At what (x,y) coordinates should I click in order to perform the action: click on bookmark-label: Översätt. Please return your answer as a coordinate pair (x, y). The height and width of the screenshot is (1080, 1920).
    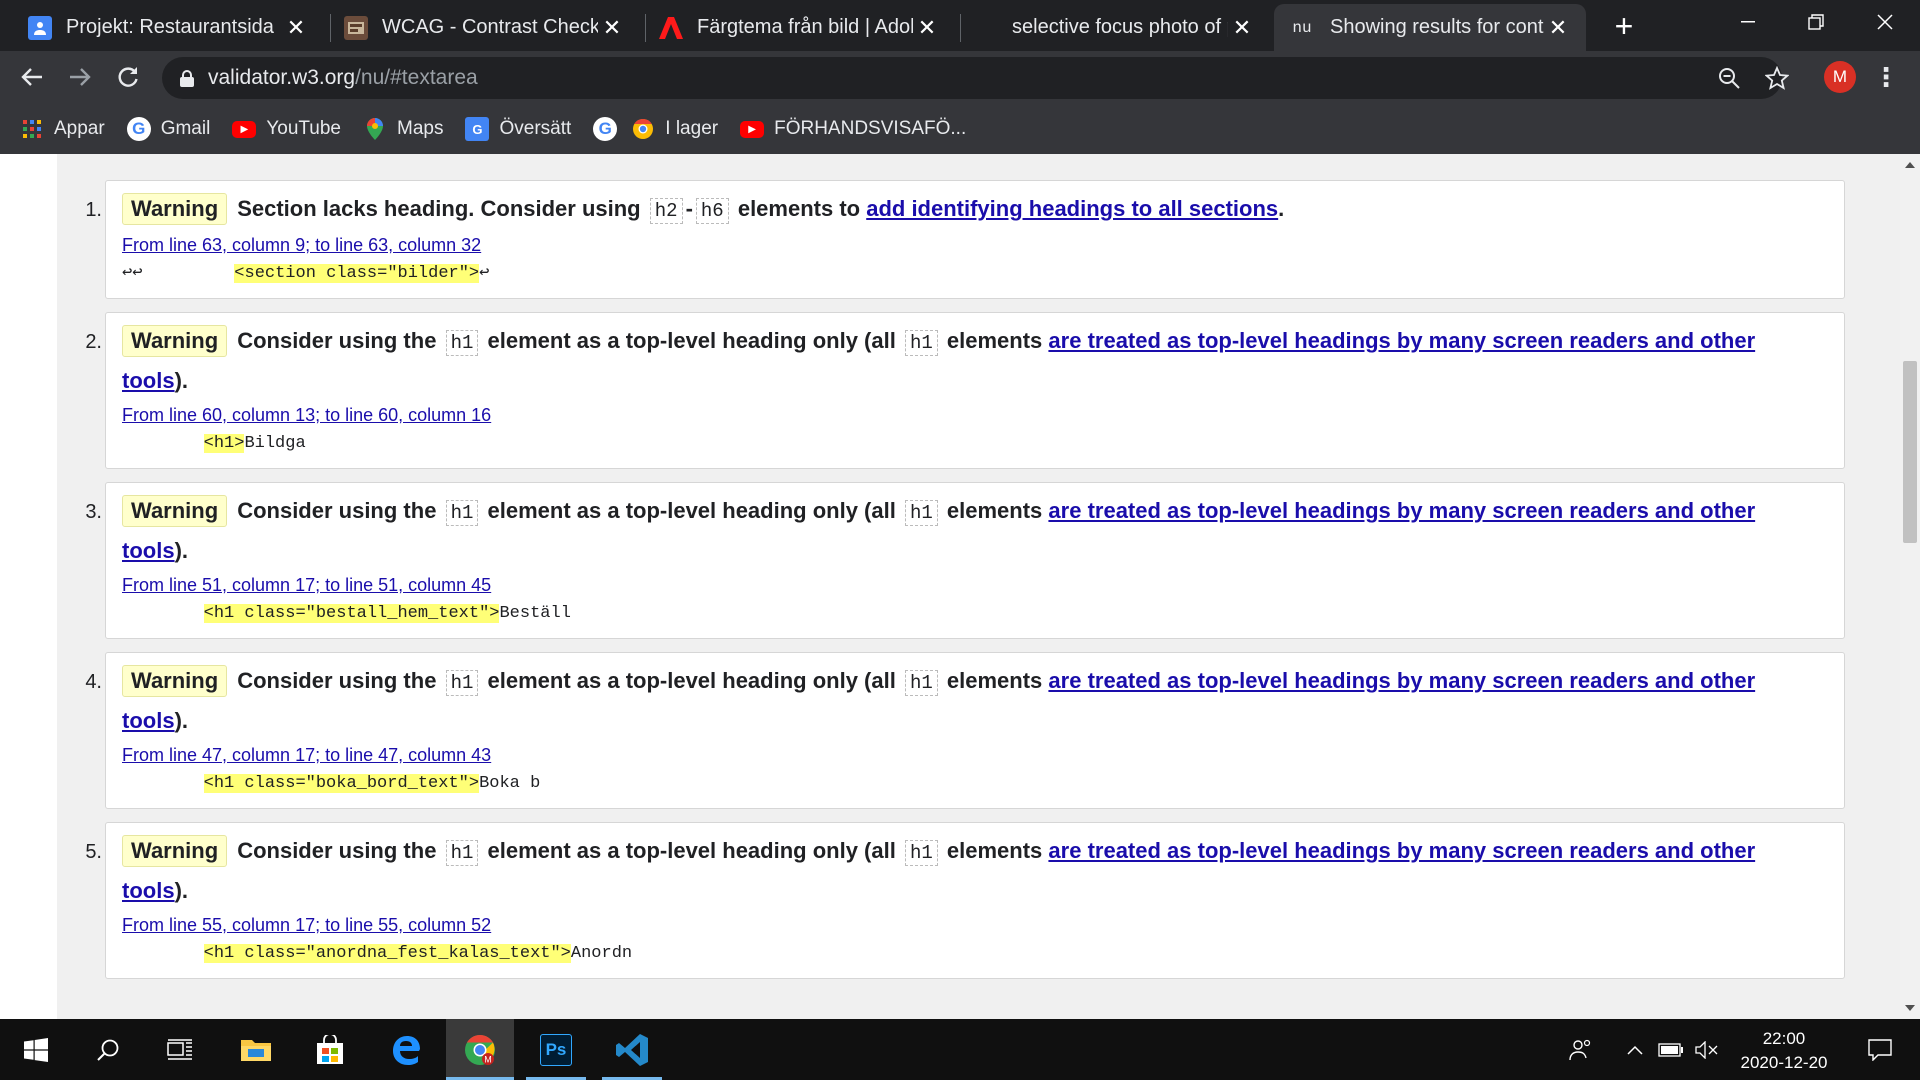
    Looking at the image, I should click on (535, 128).